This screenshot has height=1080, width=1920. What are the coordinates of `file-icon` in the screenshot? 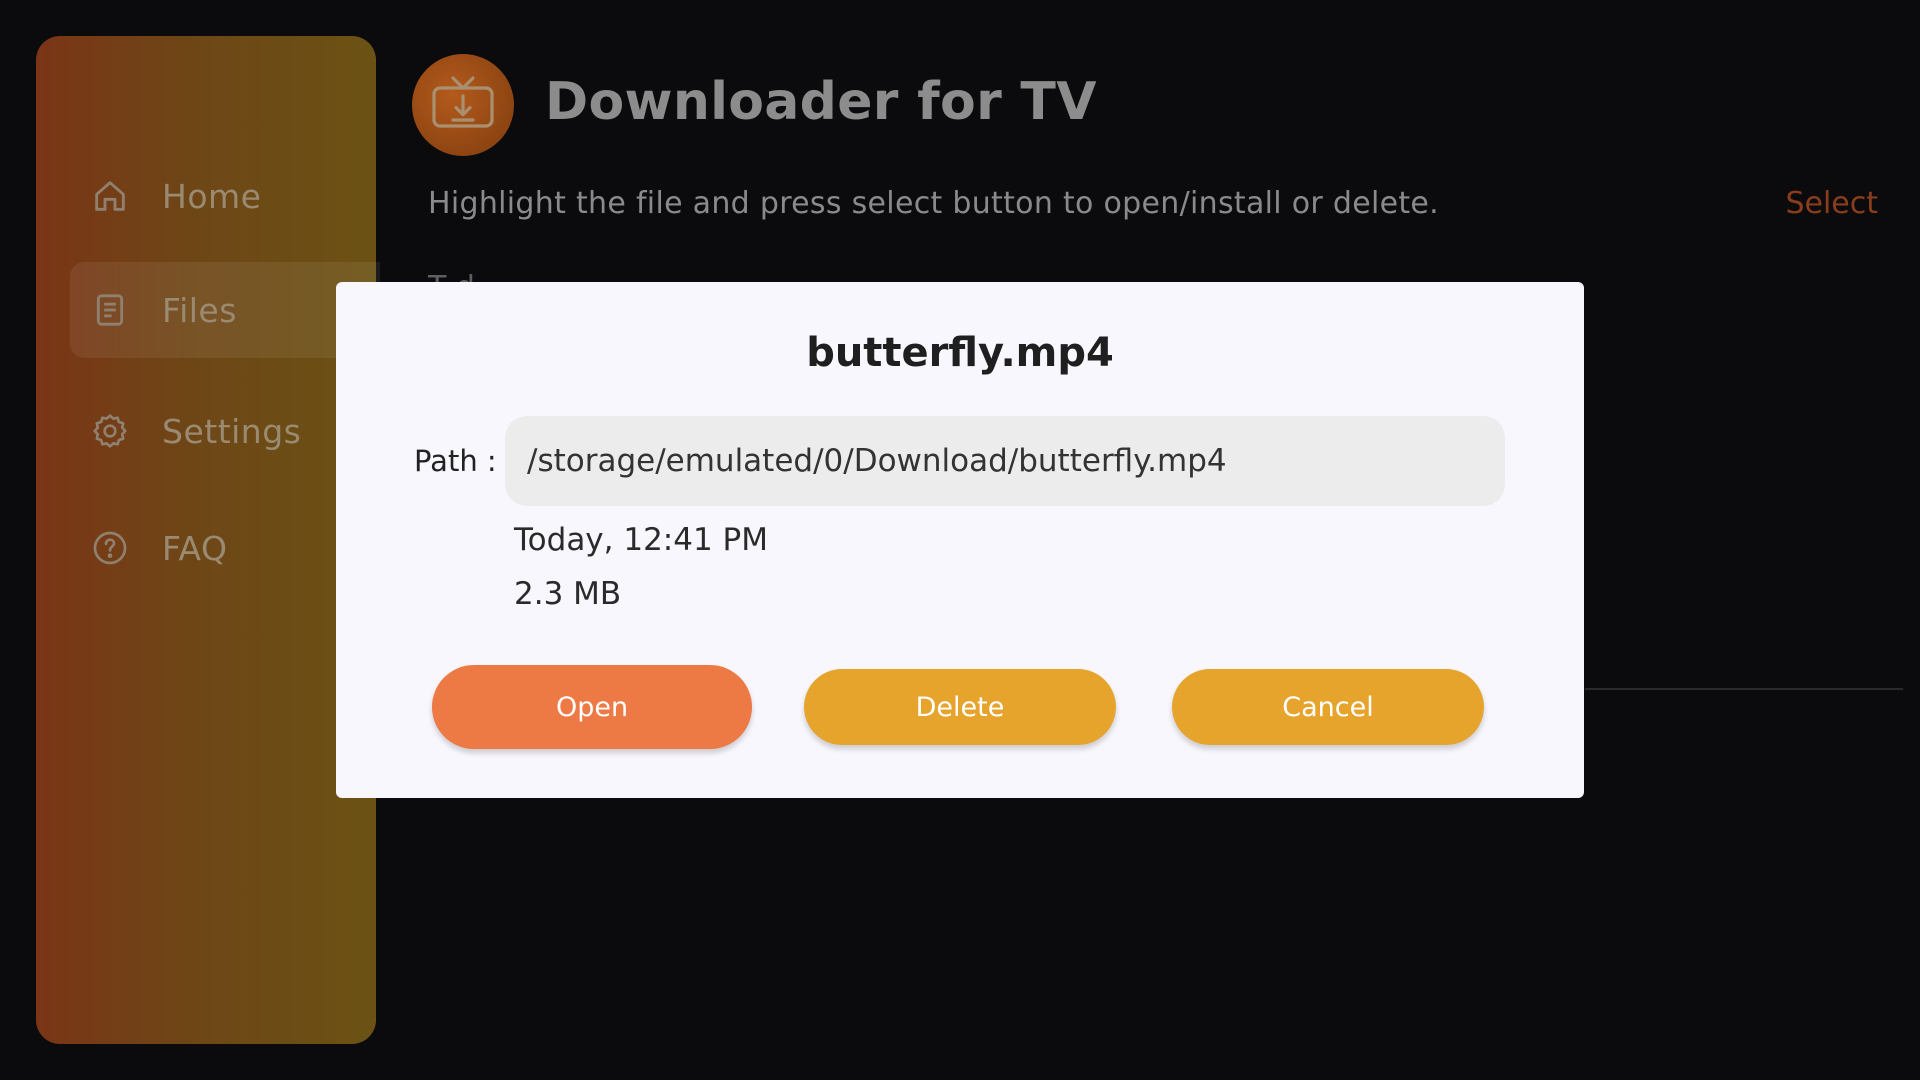 It's located at (110, 310).